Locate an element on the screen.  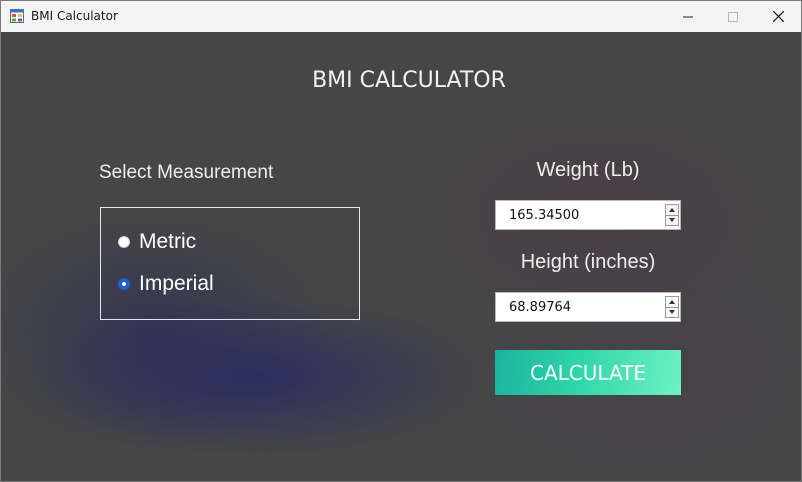
metric-radio: Metric is located at coordinates (157, 242).